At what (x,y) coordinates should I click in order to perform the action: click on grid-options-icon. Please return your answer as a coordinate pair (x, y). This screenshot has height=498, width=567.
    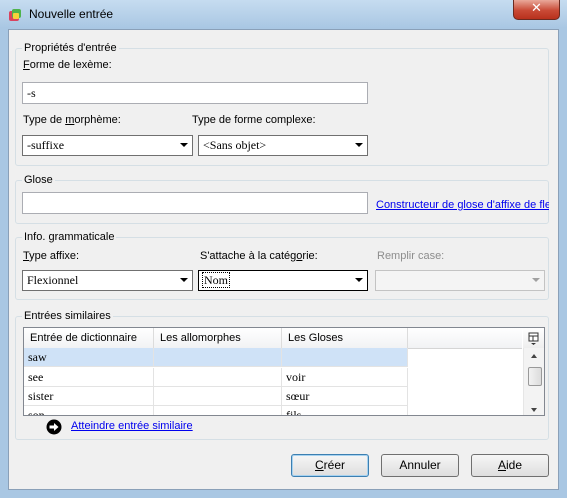
    Looking at the image, I should click on (533, 338).